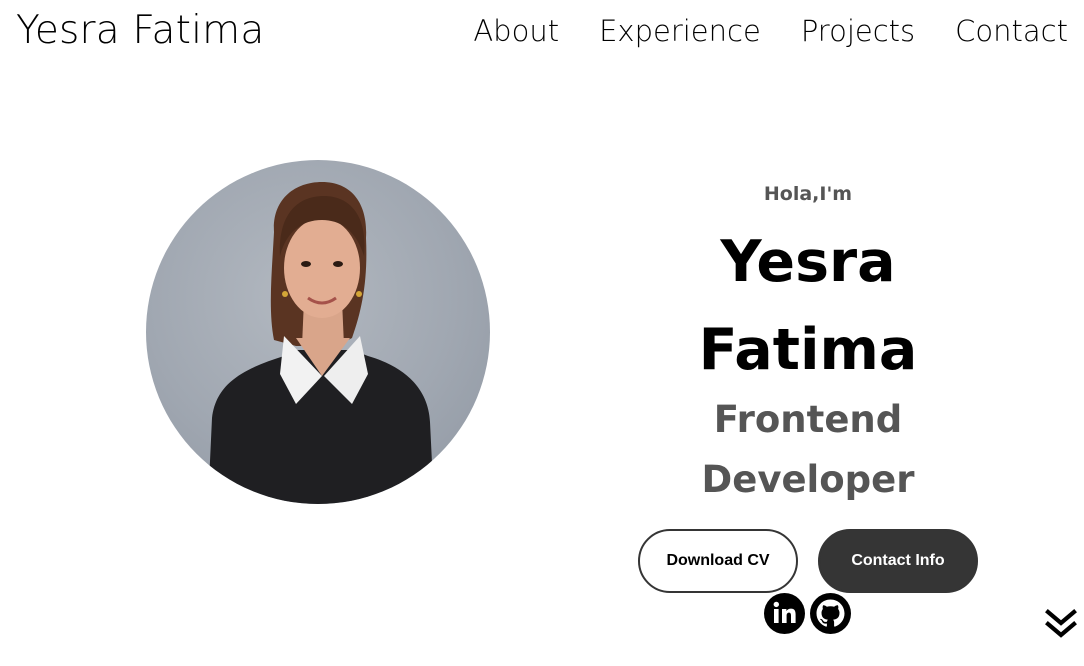  Describe the element at coordinates (808, 479) in the screenshot. I see `hero-role-line2: Developer` at that location.